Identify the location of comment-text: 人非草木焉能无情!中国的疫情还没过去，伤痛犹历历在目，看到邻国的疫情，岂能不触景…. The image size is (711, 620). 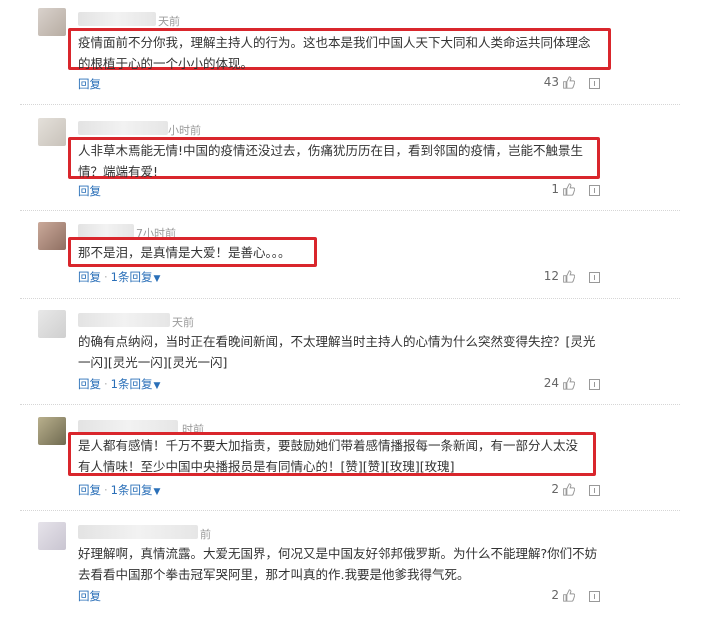
(331, 161).